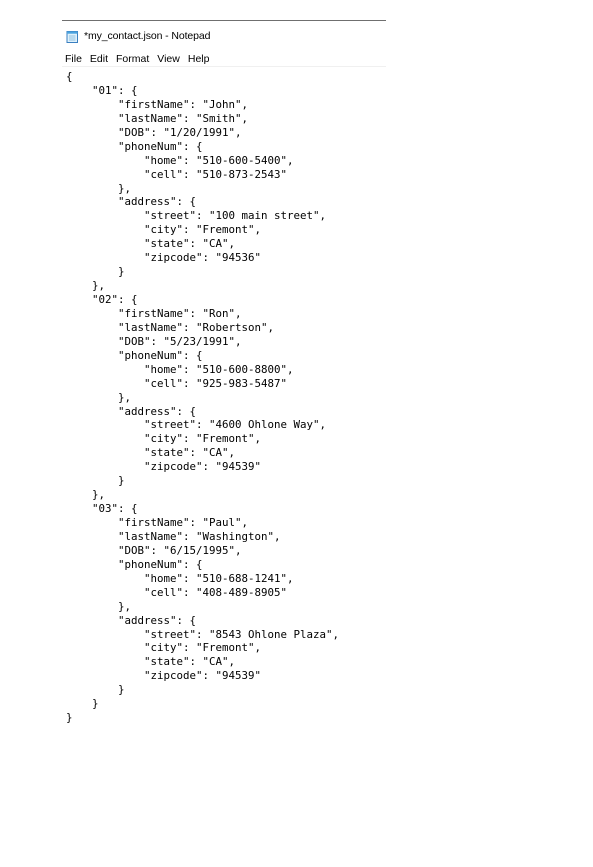 The height and width of the screenshot is (867, 593). Describe the element at coordinates (177, 592) in the screenshot. I see `editor-line: "cell": "408-489-8905"` at that location.